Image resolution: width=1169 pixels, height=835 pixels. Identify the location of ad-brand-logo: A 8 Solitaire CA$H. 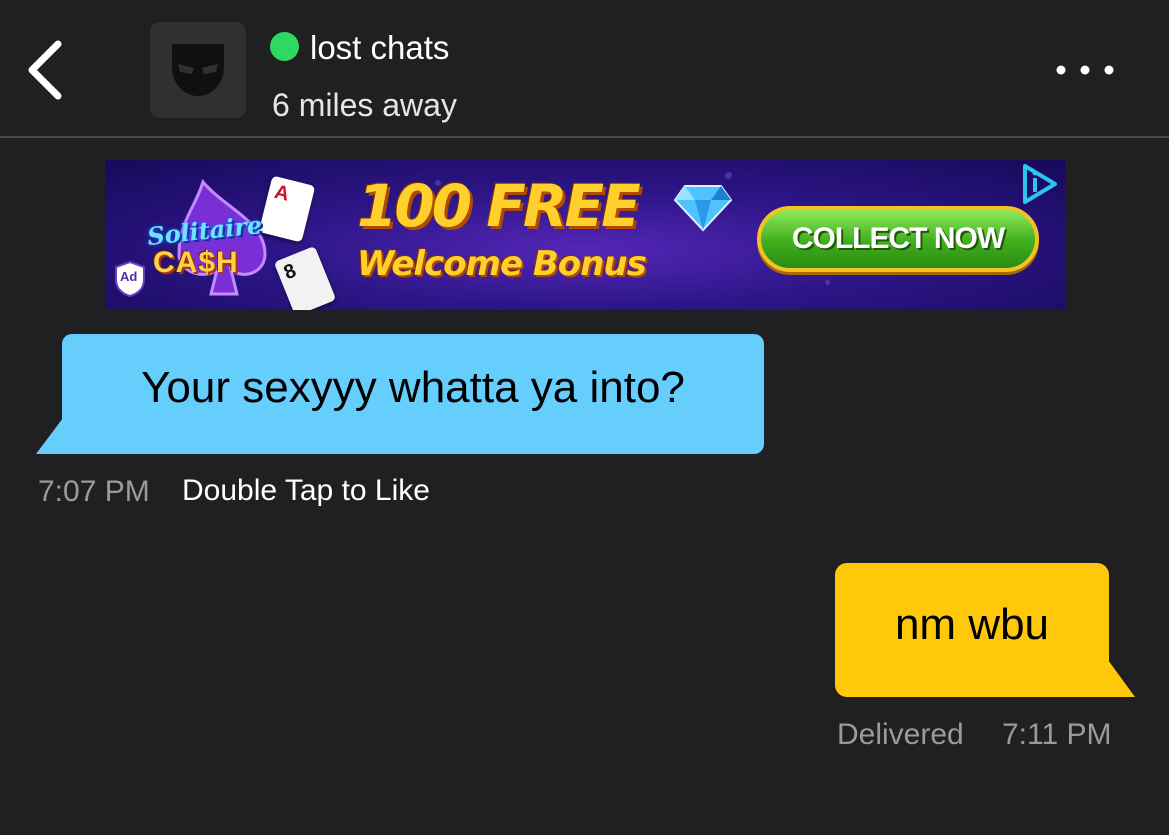
(235, 242).